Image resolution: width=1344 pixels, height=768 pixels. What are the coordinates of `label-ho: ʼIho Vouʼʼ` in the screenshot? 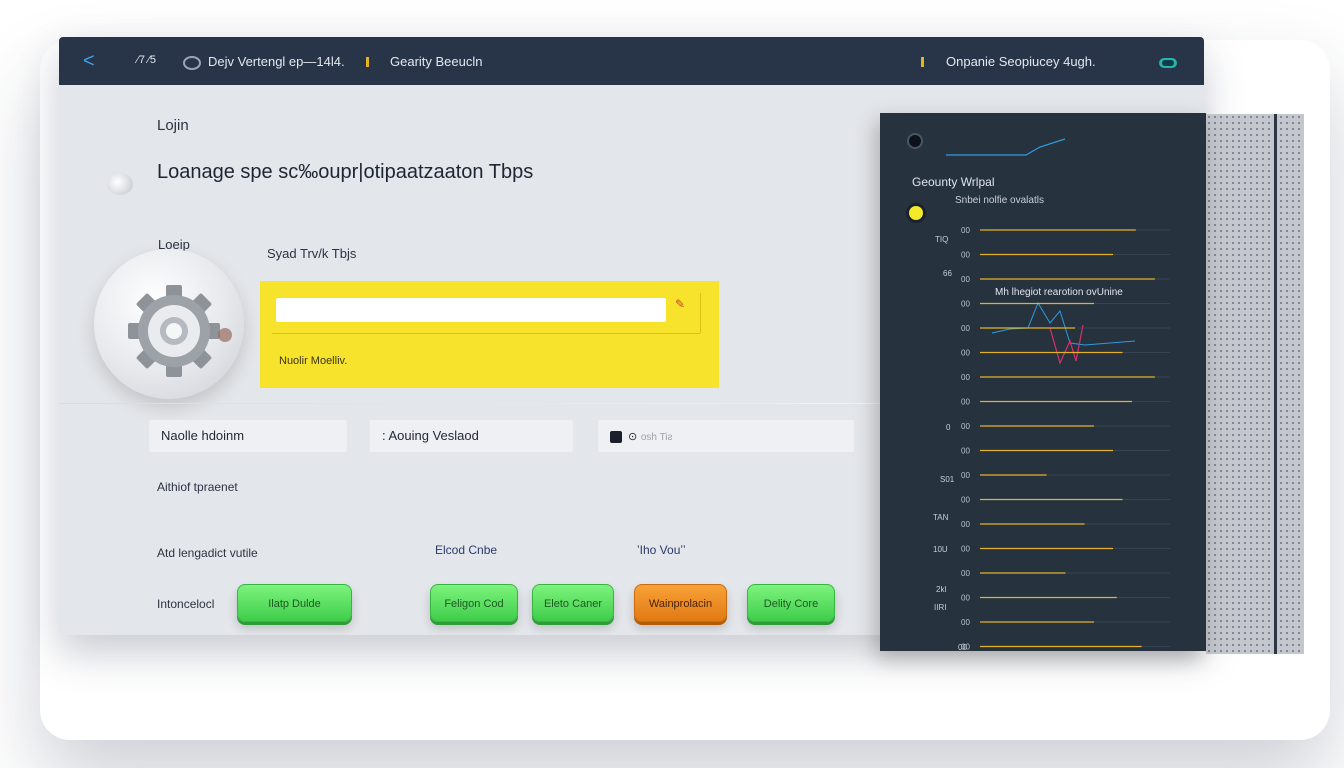 It's located at (661, 550).